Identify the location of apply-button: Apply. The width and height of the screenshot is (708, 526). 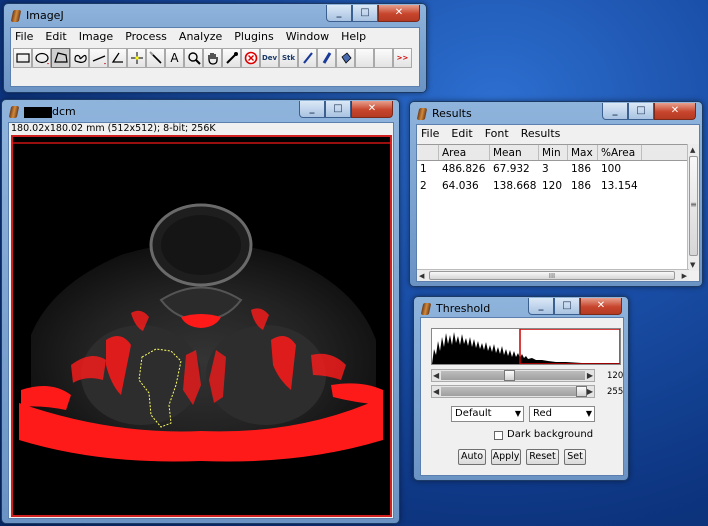
(506, 457).